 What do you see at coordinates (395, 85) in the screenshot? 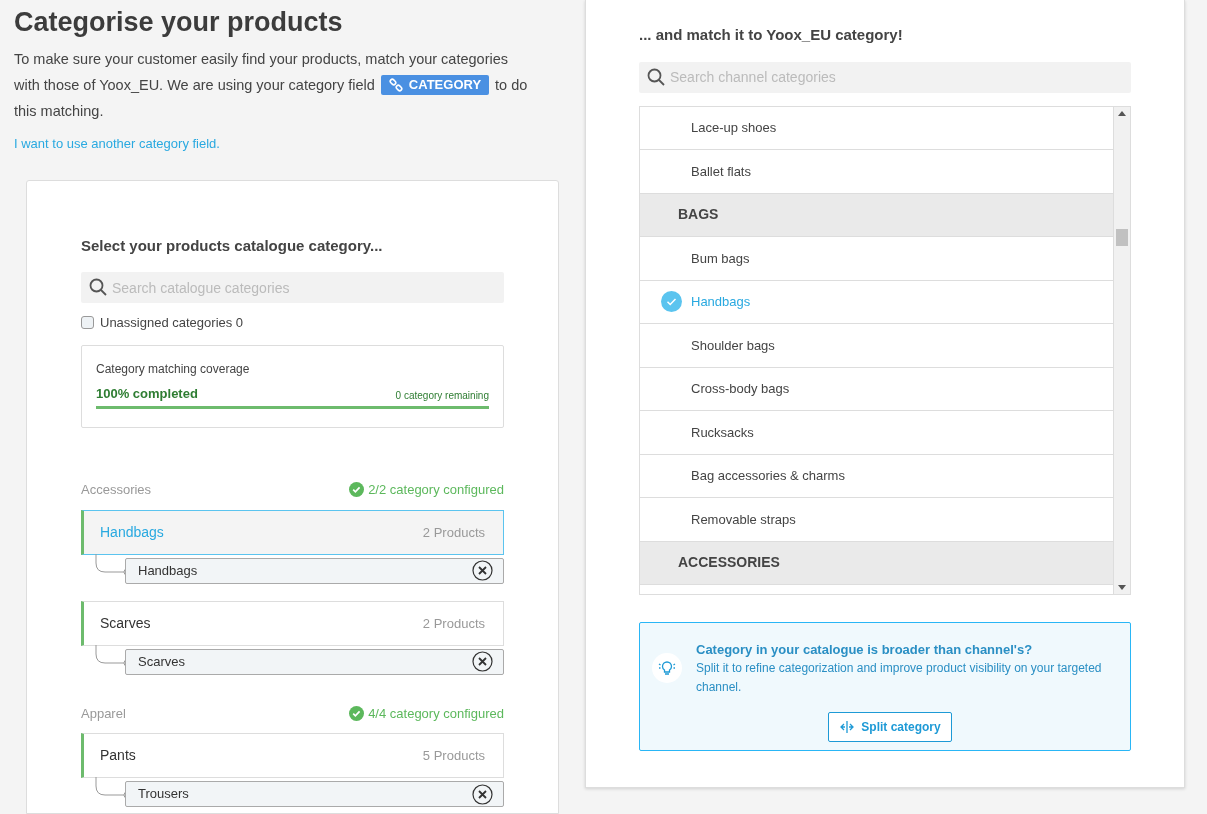
I see `link-icon` at bounding box center [395, 85].